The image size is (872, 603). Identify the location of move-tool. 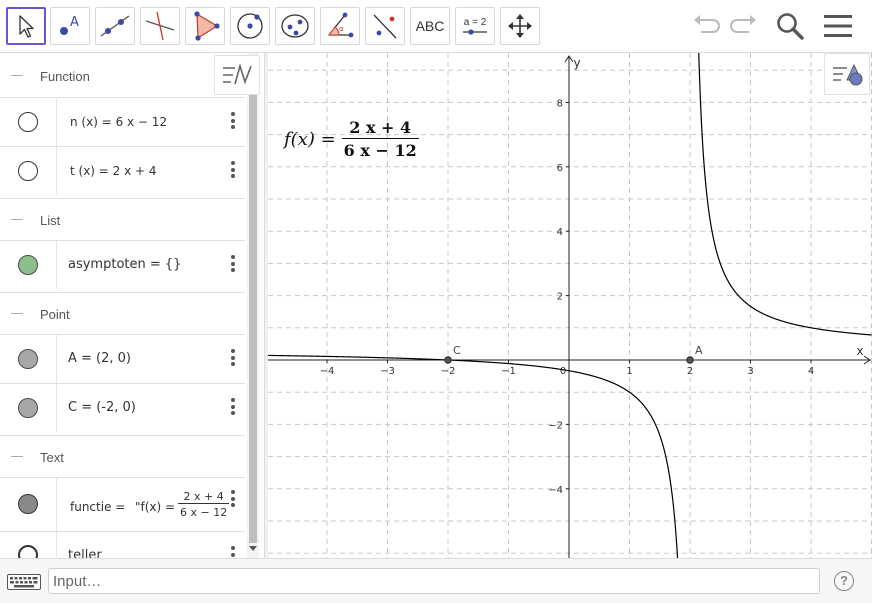
(26, 26).